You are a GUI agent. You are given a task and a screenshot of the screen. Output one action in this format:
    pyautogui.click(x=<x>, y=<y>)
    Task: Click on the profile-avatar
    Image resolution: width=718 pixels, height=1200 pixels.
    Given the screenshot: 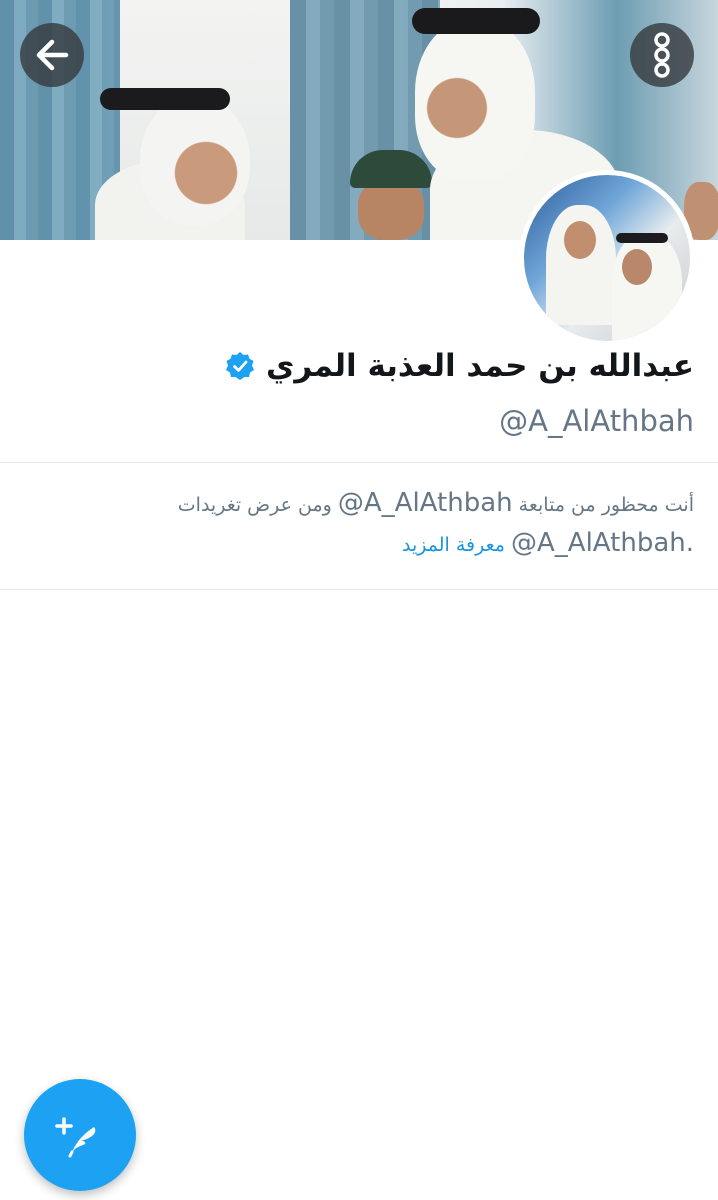 What is the action you would take?
    pyautogui.click(x=607, y=258)
    